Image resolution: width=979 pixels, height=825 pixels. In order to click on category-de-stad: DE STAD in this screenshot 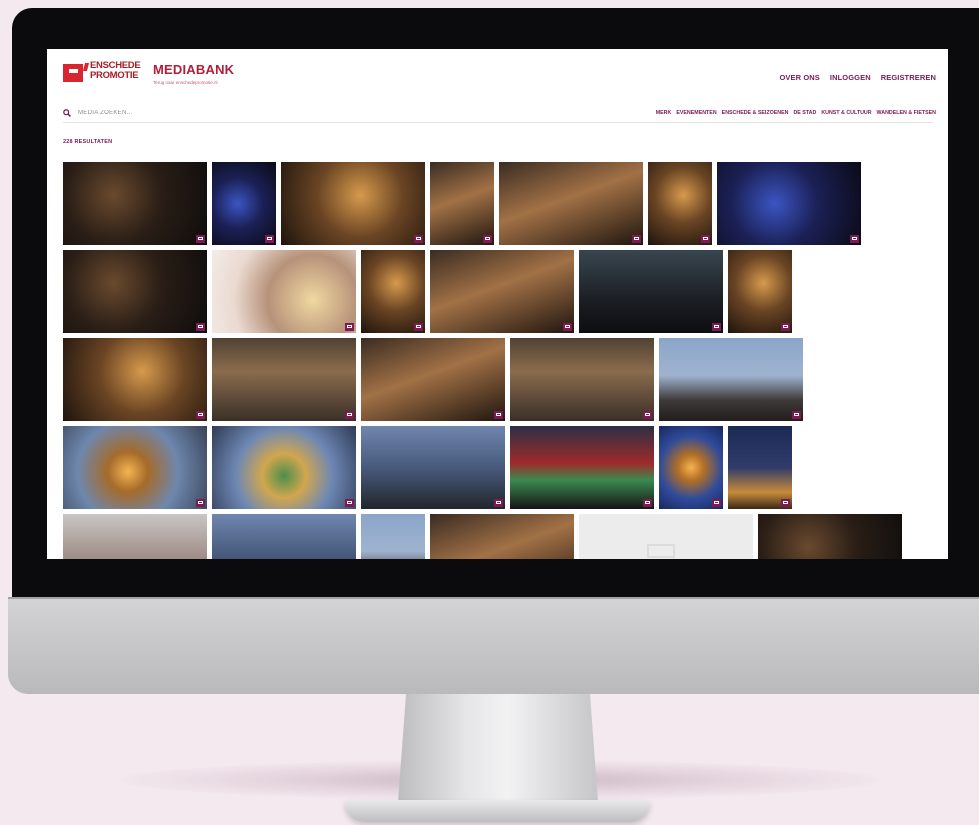, I will do `click(804, 113)`.